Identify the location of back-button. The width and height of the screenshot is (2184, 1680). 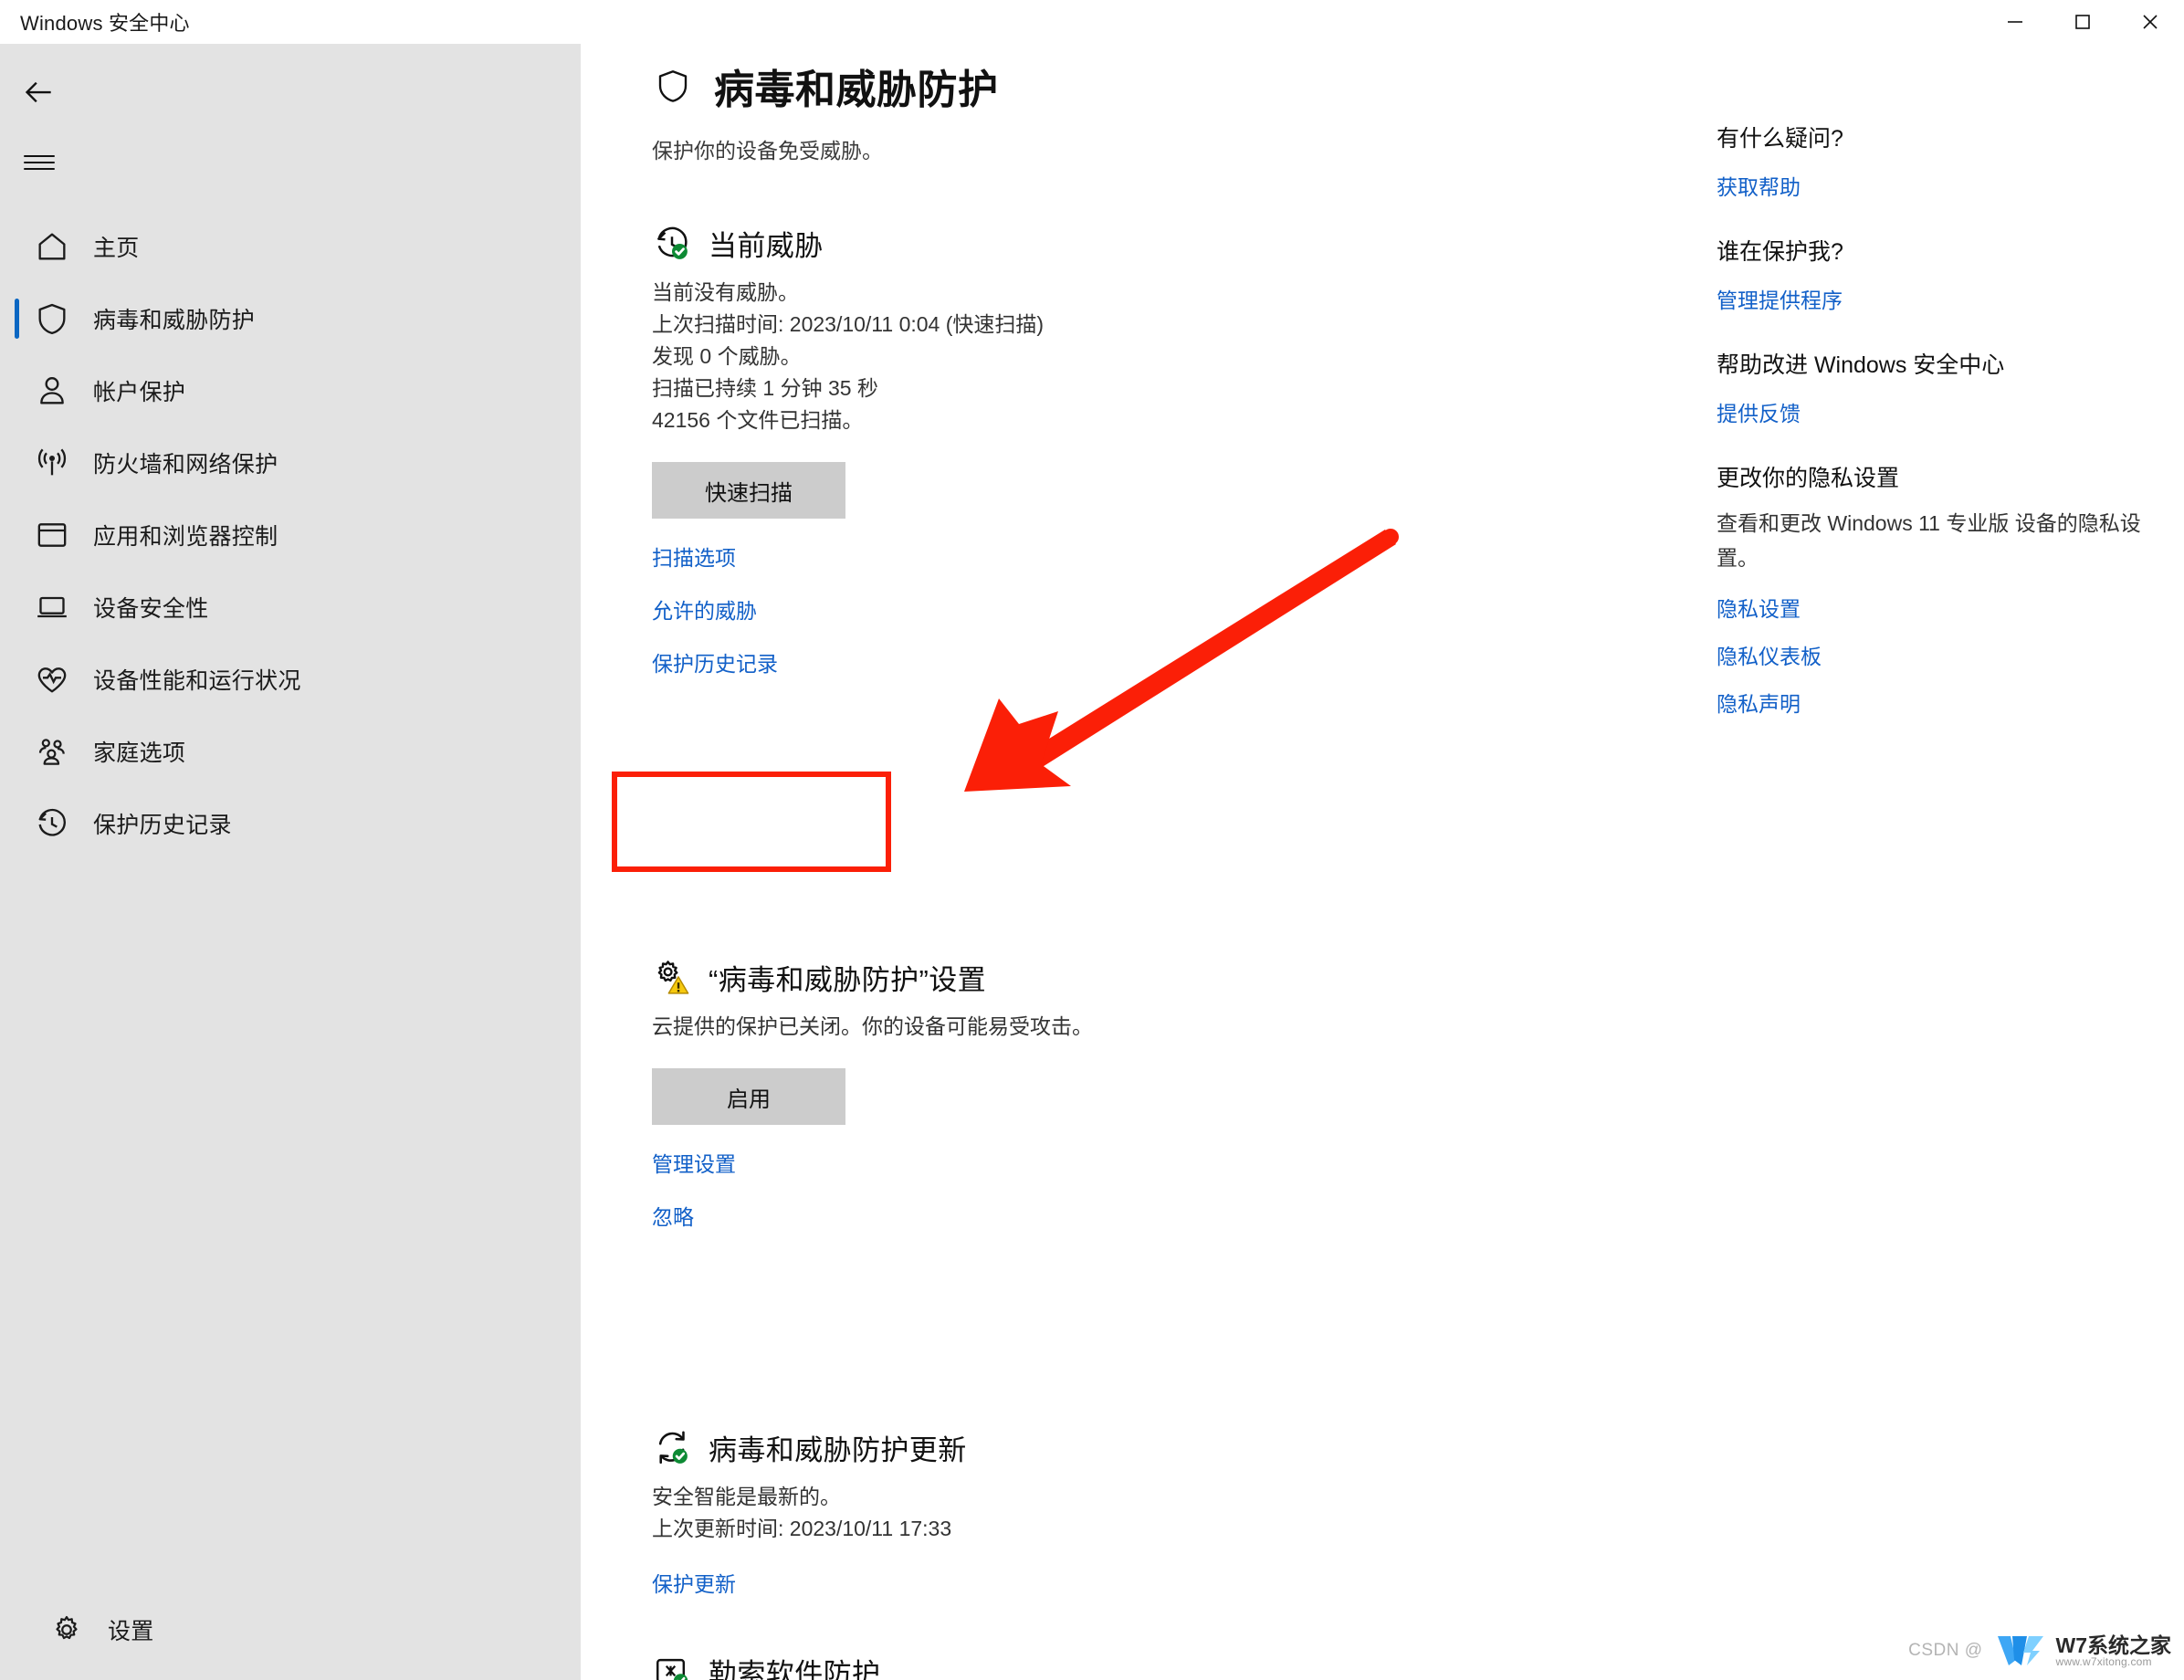
(39, 93).